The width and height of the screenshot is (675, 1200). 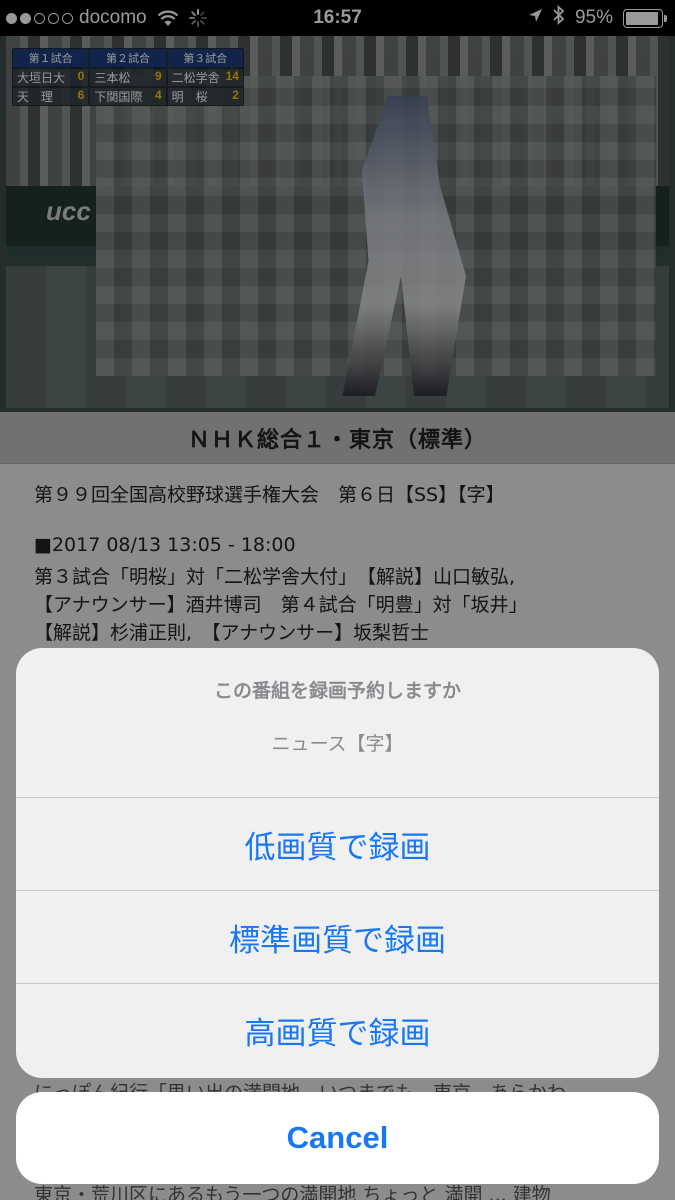 I want to click on action-sheet-header: この番組を録画予約しますか ニュース【字】, so click(x=337, y=723).